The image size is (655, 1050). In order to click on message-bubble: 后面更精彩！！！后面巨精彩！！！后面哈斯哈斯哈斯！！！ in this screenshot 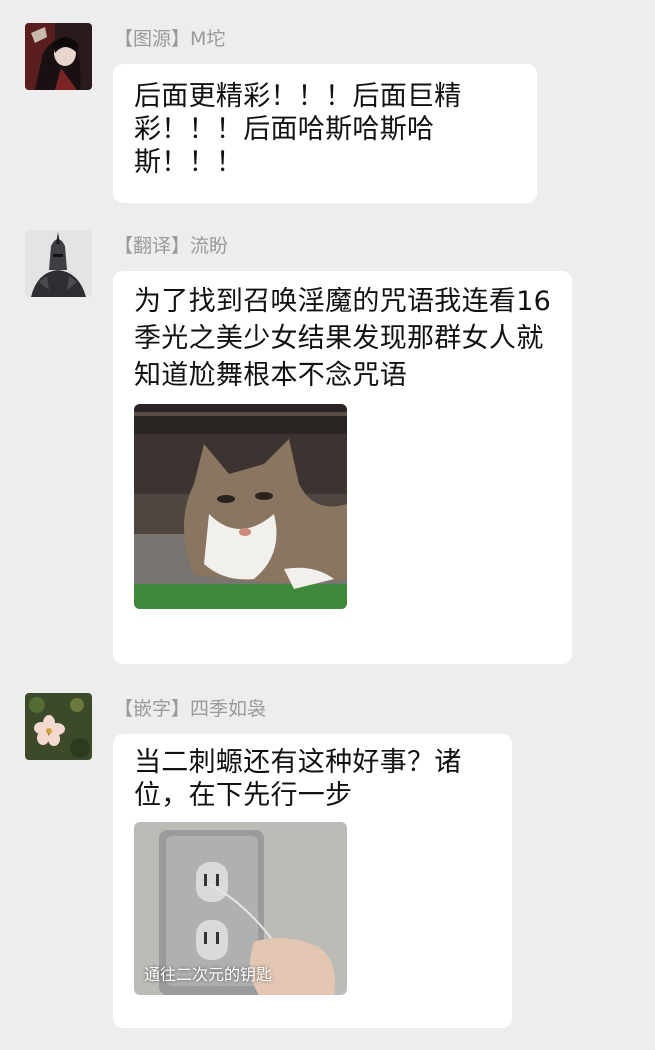, I will do `click(325, 133)`.